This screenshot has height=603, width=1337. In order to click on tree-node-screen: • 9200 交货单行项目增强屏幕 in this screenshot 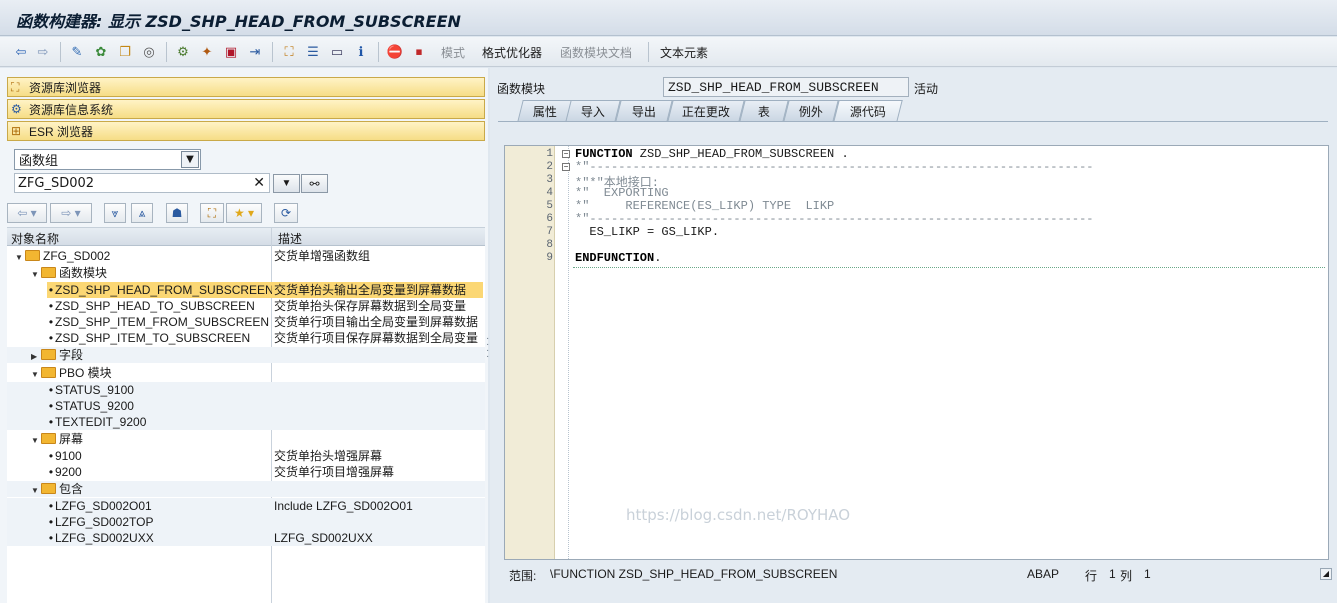, I will do `click(246, 472)`.